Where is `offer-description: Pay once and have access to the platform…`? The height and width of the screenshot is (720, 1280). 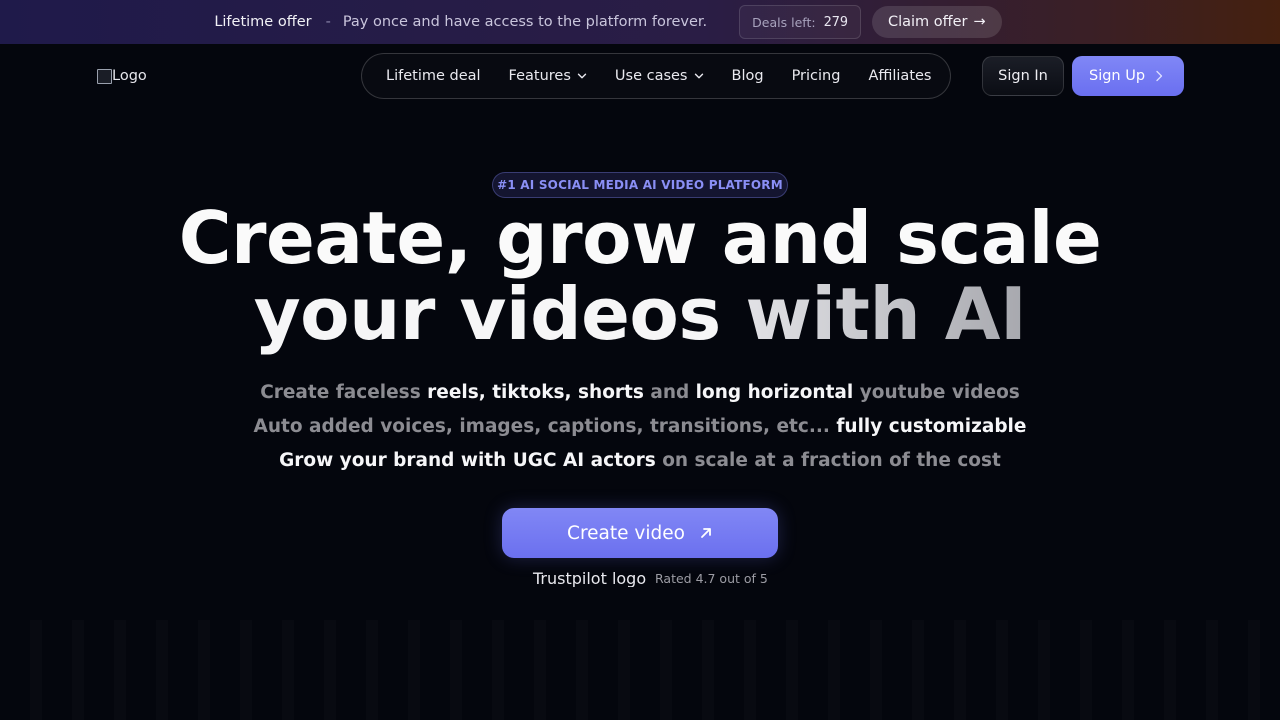
offer-description: Pay once and have access to the platform… is located at coordinates (525, 22).